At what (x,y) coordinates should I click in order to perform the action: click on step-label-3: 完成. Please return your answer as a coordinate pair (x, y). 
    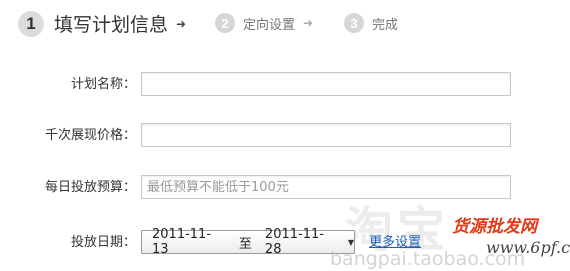
    Looking at the image, I should click on (385, 25).